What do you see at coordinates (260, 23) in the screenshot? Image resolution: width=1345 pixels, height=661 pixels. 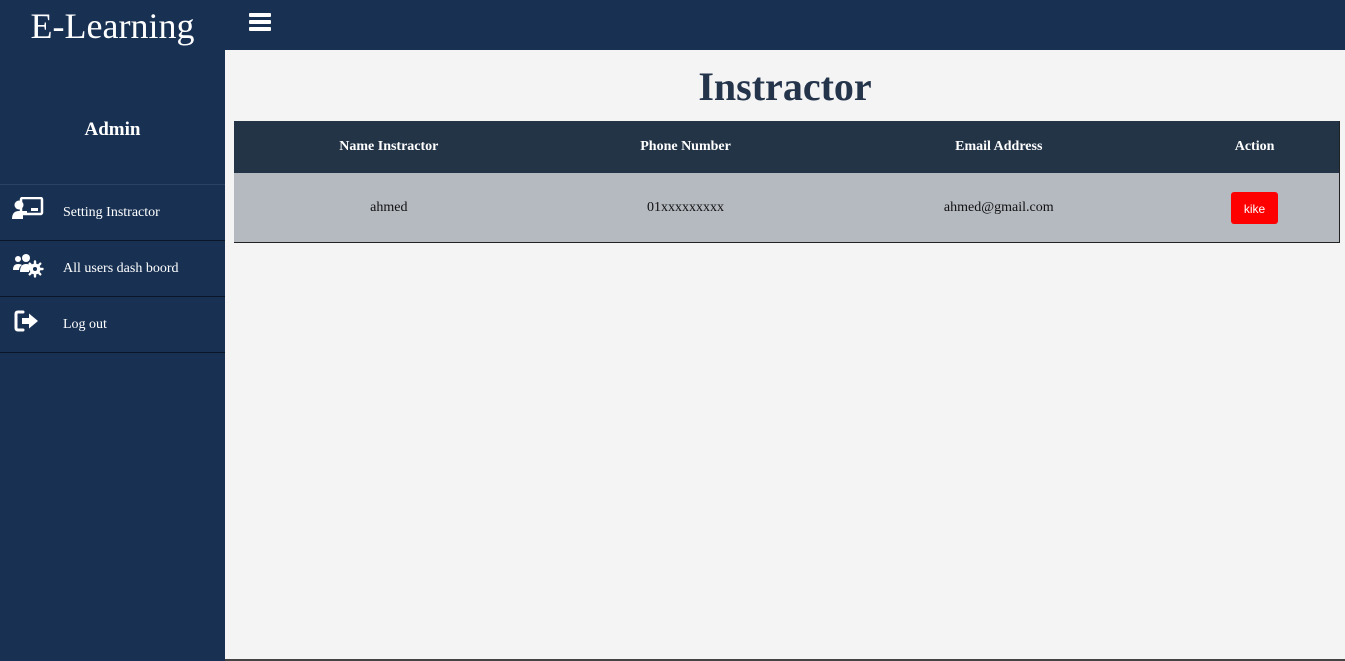 I see `hamburger-menu-icon` at bounding box center [260, 23].